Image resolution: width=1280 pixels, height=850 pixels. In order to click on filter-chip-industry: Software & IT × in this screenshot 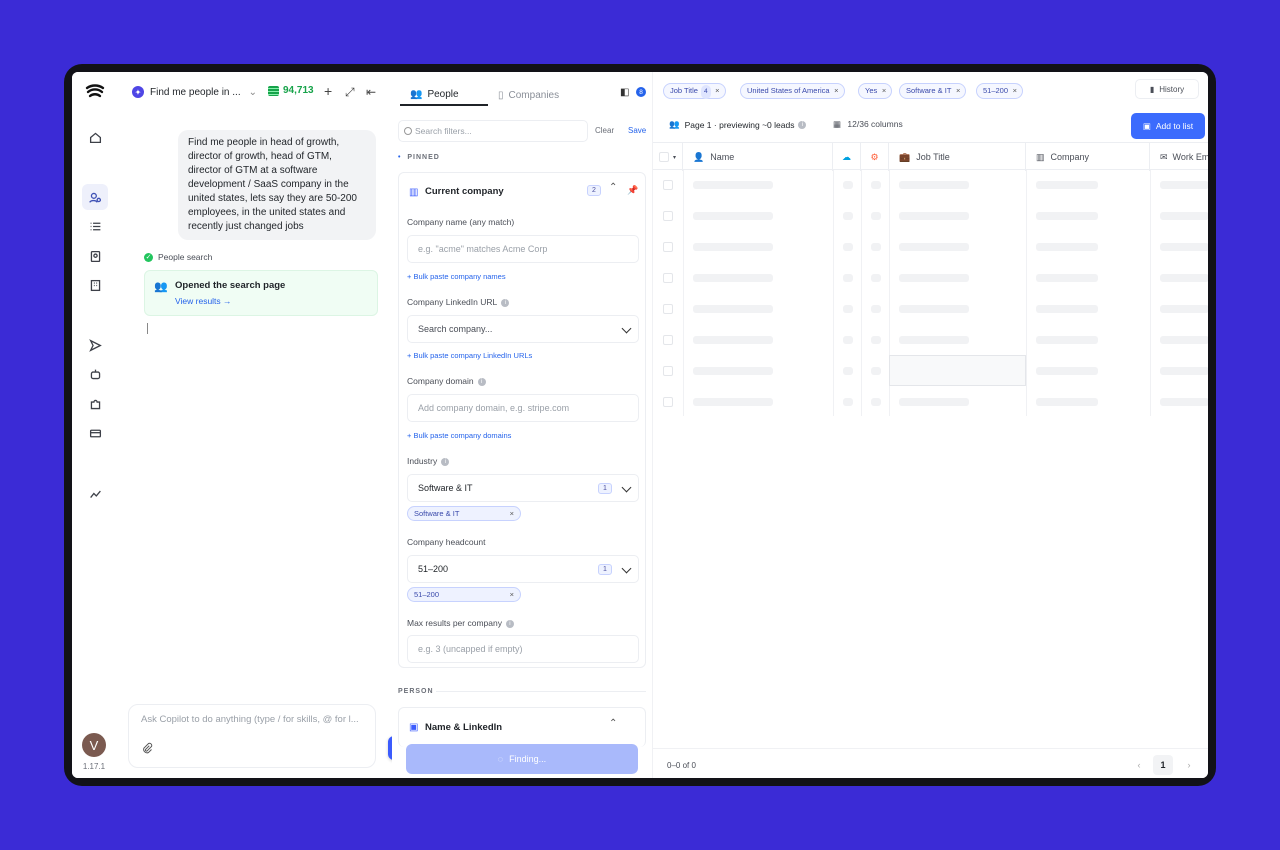, I will do `click(933, 91)`.